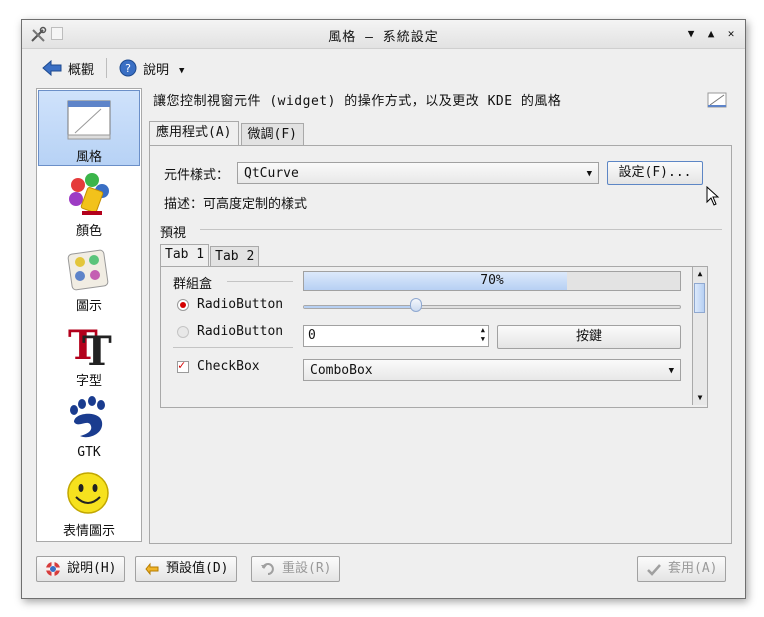 The image size is (764, 617). I want to click on sidebar-item-label: 圖示, so click(88, 306).